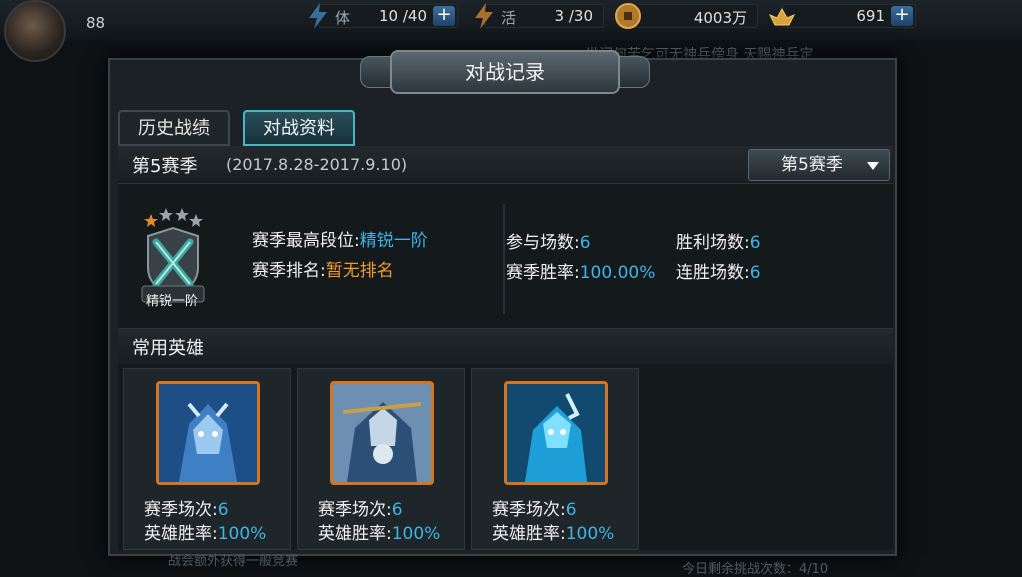 Image resolution: width=1022 pixels, height=577 pixels. I want to click on season-header: 第5赛季 (2017.8.28-2017.9.10) 第5赛季, so click(505, 165).